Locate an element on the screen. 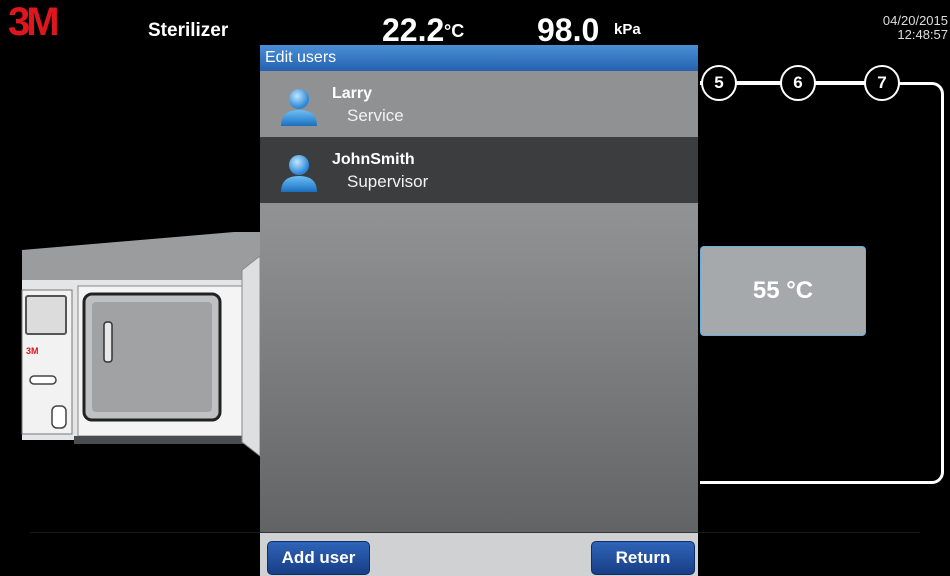 Image resolution: width=950 pixels, height=576 pixels. temperature-setpoint-box: 55 °C is located at coordinates (783, 291).